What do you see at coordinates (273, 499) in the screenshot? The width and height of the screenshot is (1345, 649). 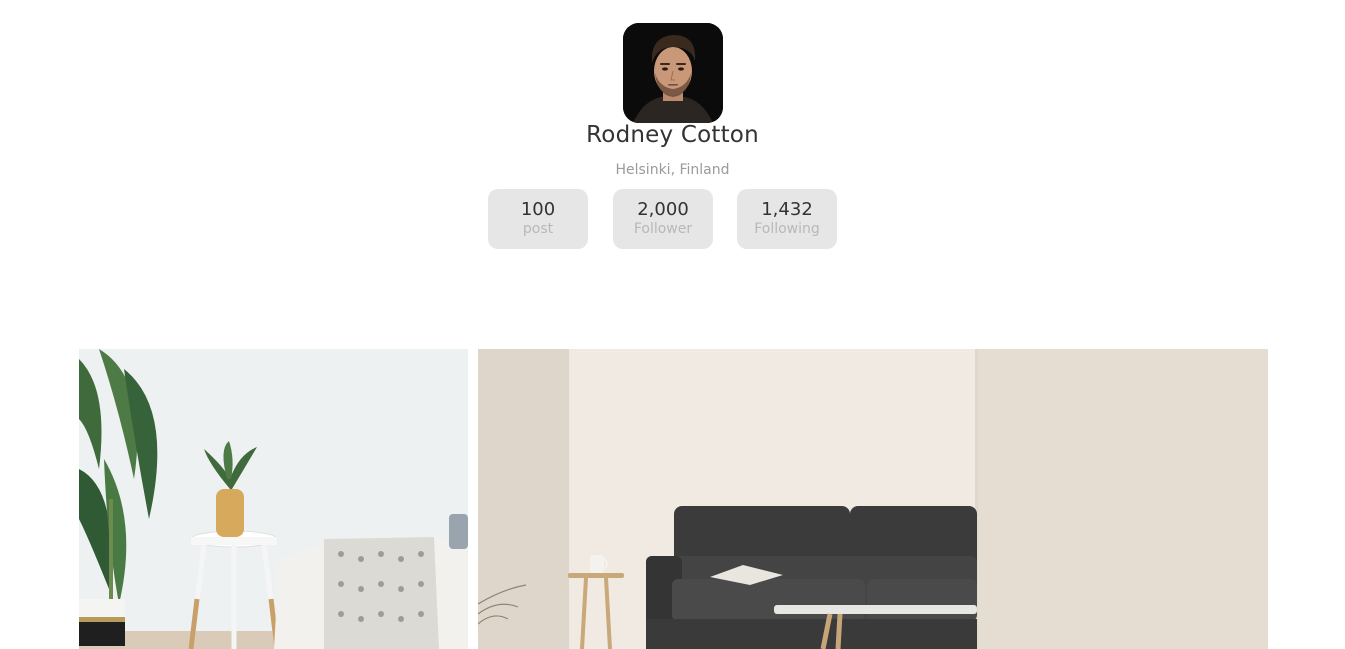 I see `gallery-photo` at bounding box center [273, 499].